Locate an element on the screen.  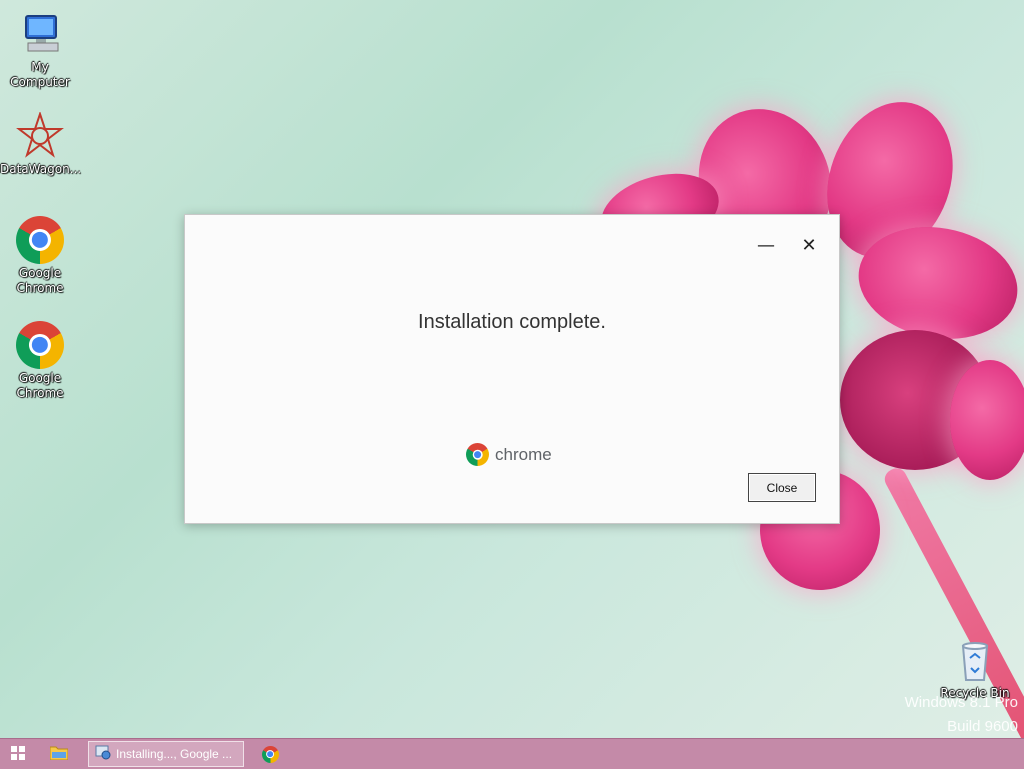
start-button is located at coordinates (18, 754).